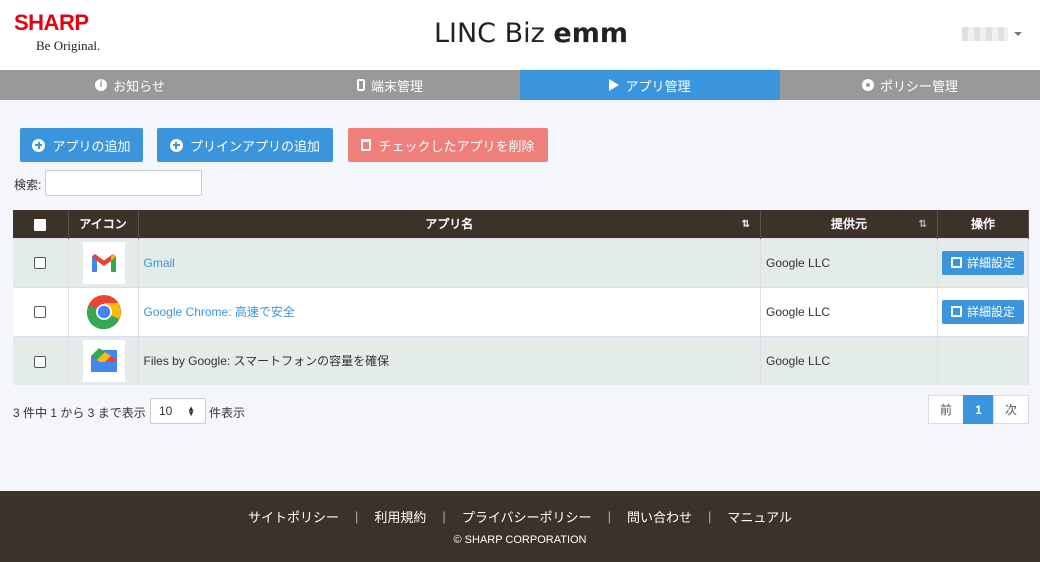 The width and height of the screenshot is (1040, 562). I want to click on gmail-icon, so click(103, 262).